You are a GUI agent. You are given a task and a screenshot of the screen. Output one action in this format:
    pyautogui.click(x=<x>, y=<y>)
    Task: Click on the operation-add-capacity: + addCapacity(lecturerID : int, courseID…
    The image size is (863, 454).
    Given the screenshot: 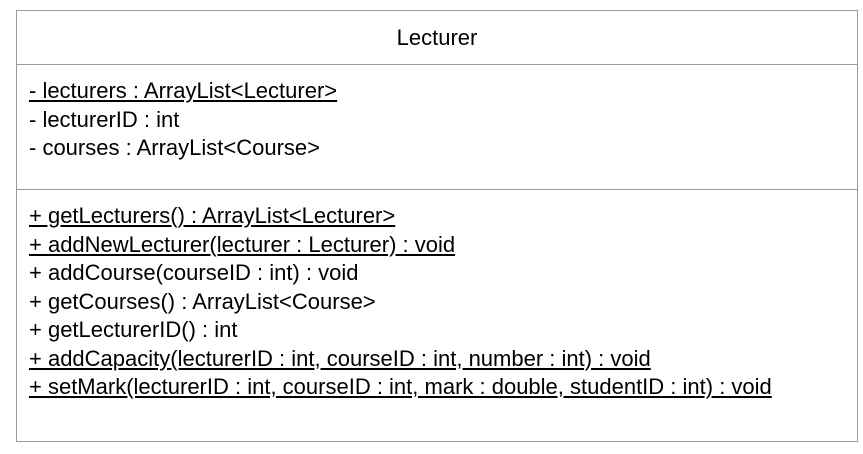 What is the action you would take?
    pyautogui.click(x=340, y=358)
    